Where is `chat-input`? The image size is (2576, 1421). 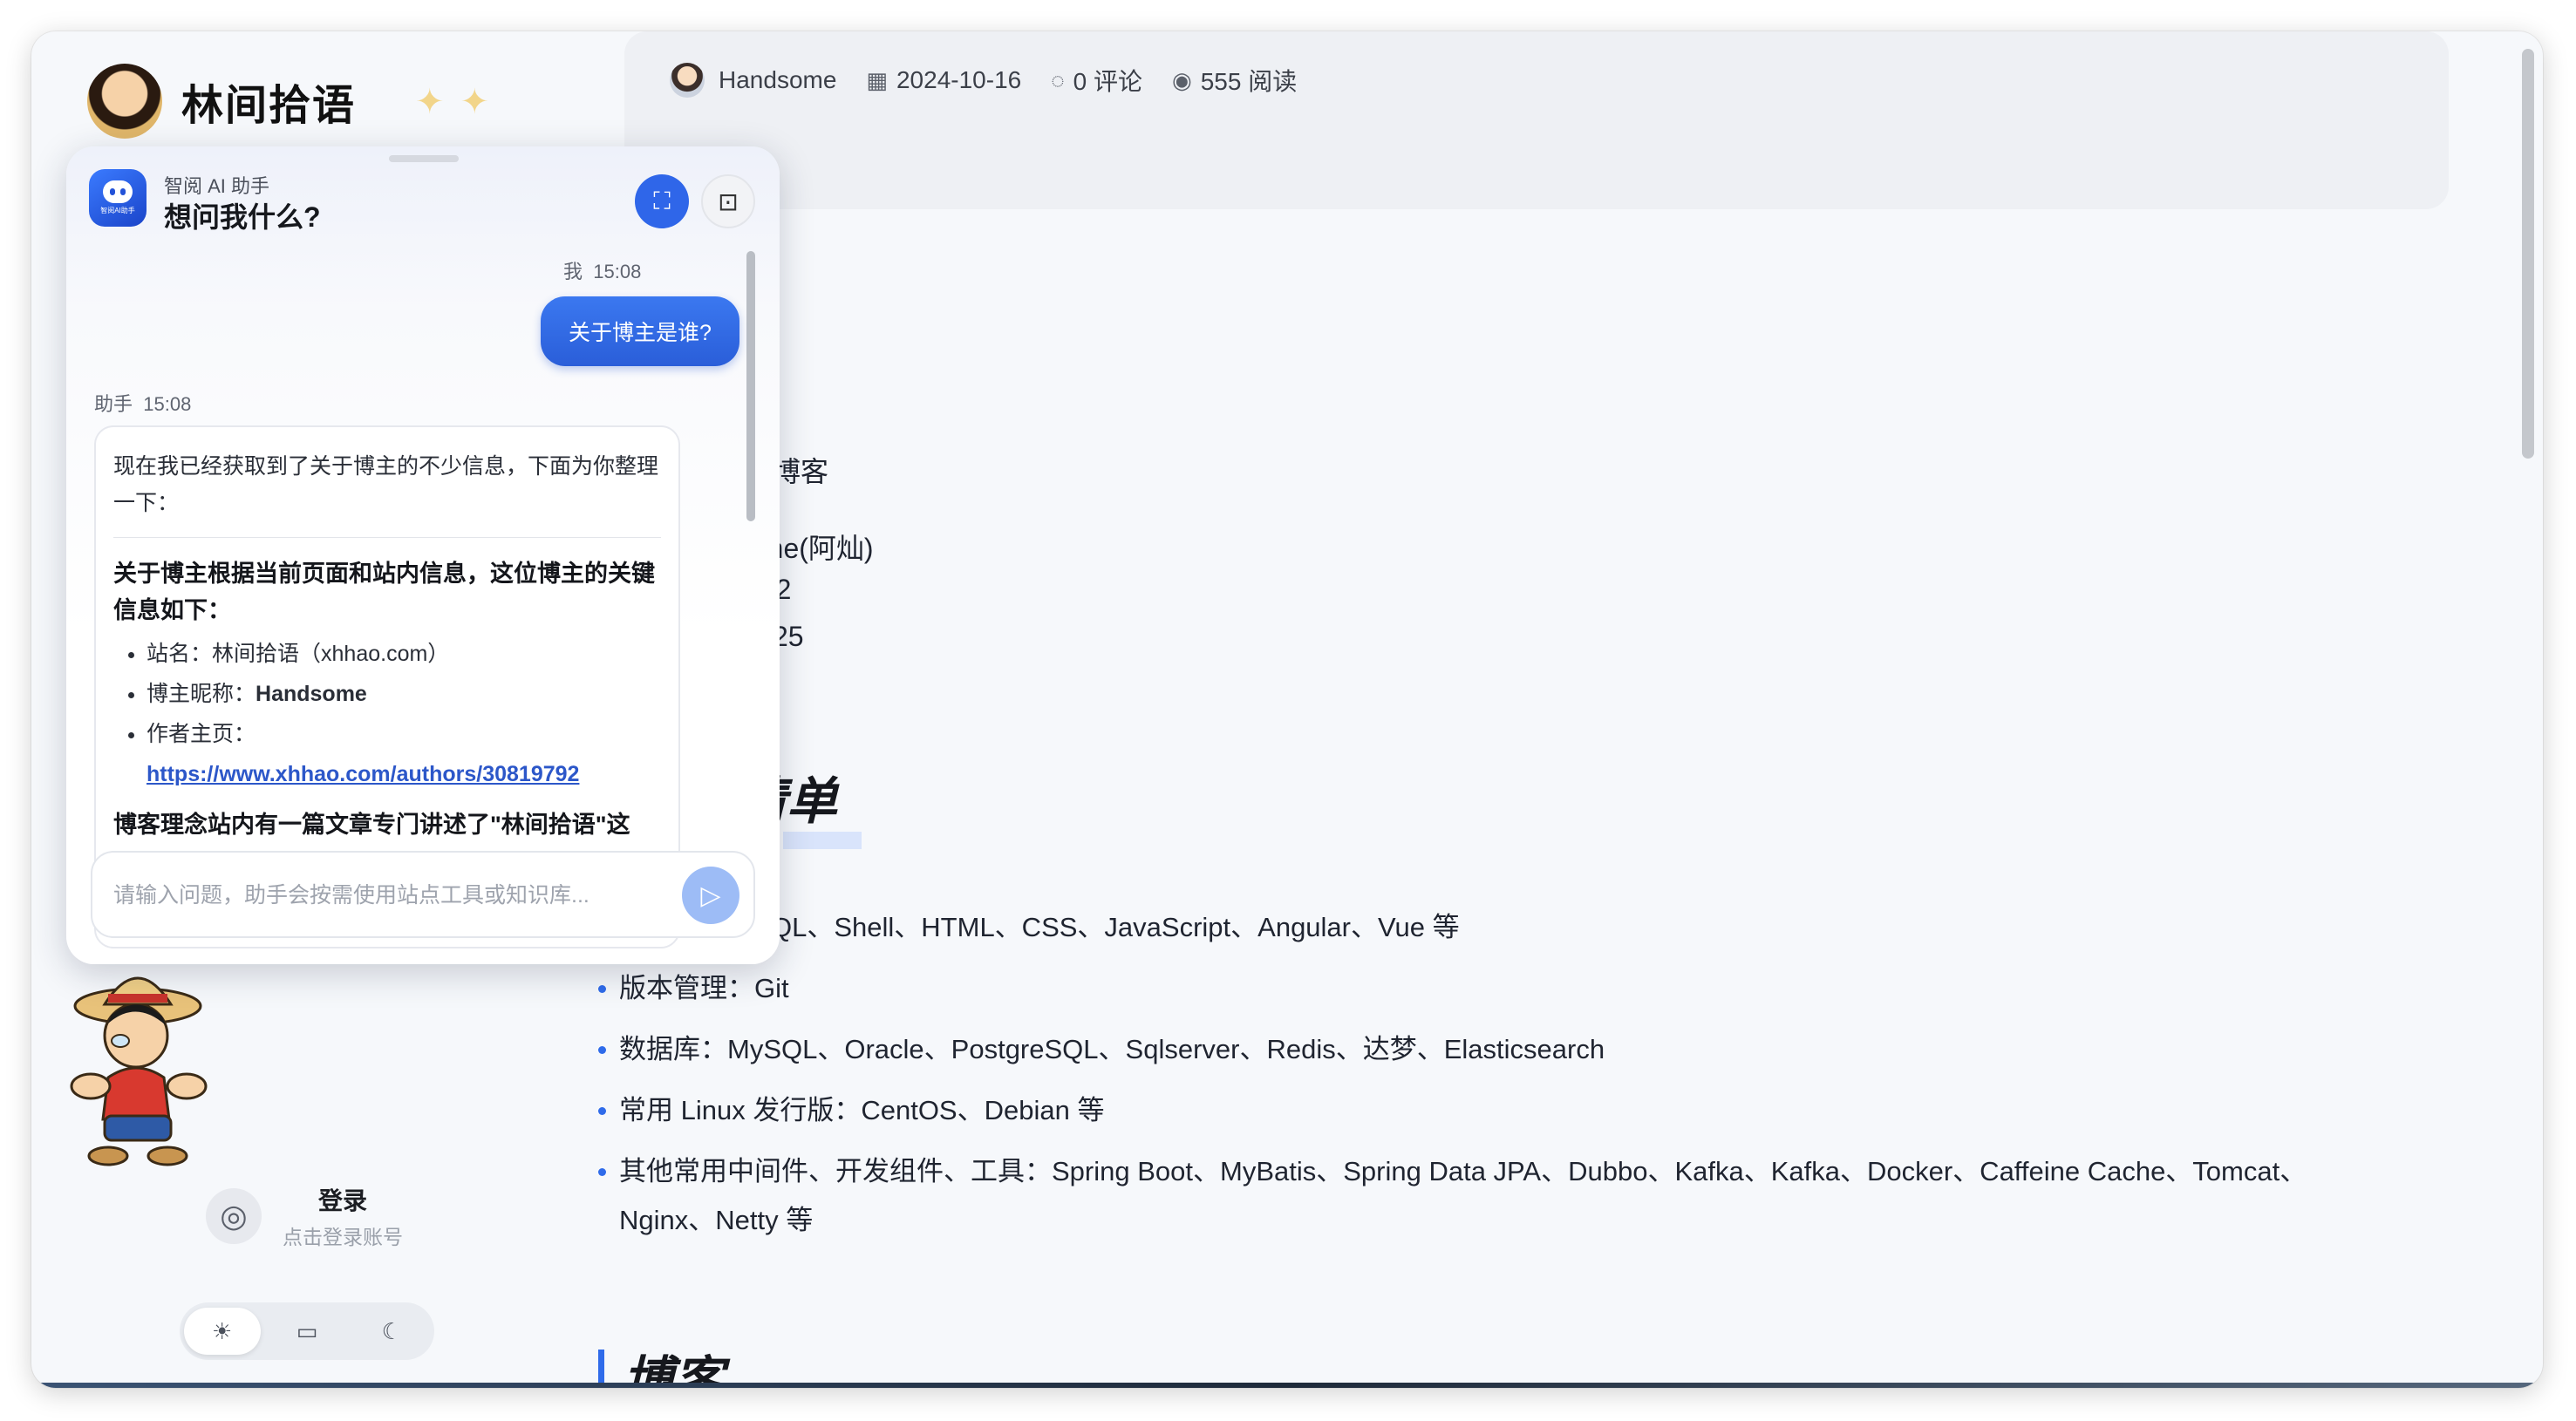 chat-input is located at coordinates (384, 895).